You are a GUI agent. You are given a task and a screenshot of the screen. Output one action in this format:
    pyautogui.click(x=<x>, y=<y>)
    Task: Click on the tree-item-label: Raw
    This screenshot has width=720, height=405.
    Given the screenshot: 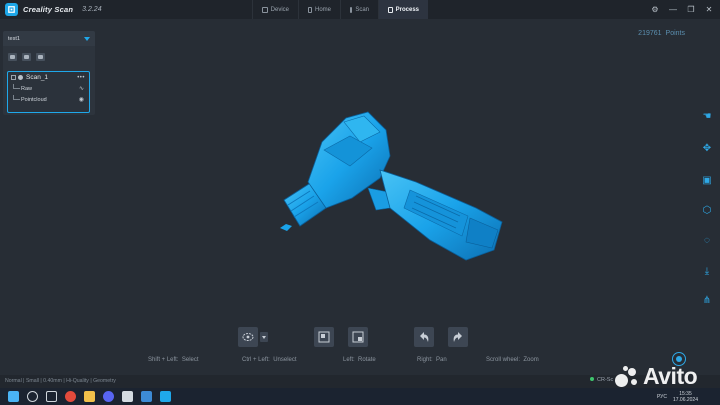 What is the action you would take?
    pyautogui.click(x=27, y=88)
    